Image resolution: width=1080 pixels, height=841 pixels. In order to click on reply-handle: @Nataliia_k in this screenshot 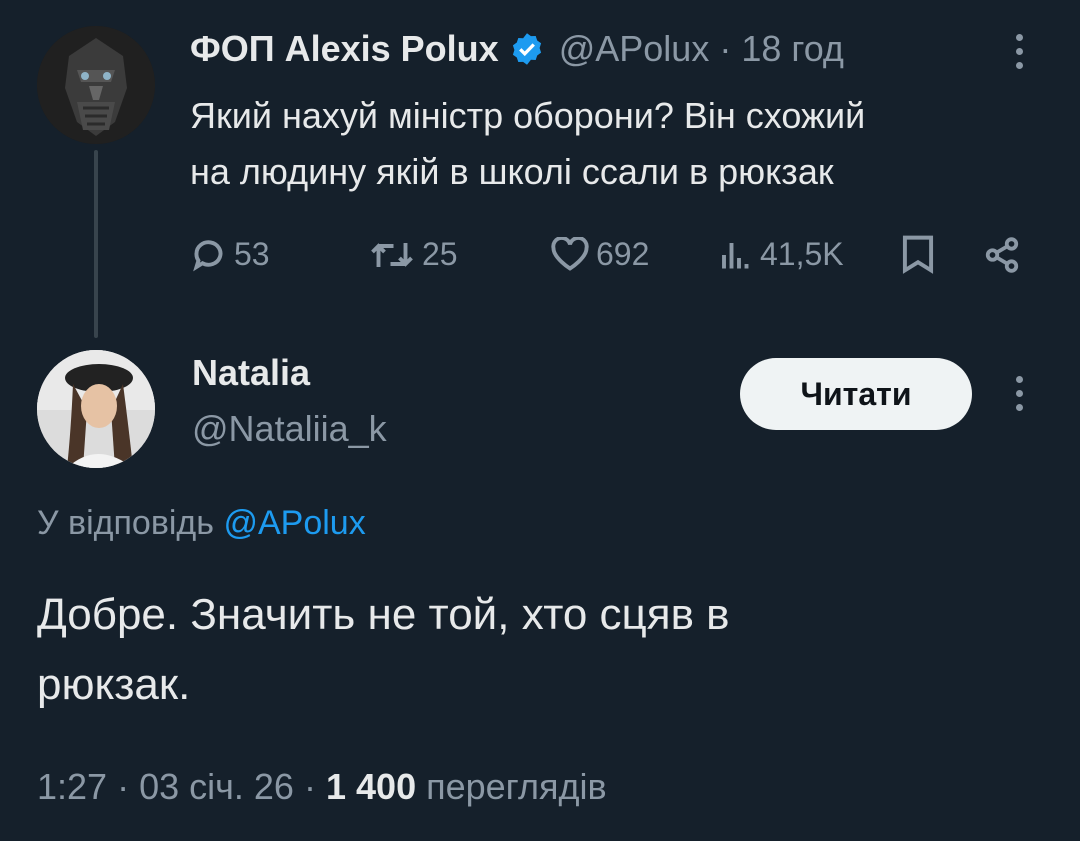, I will do `click(289, 429)`.